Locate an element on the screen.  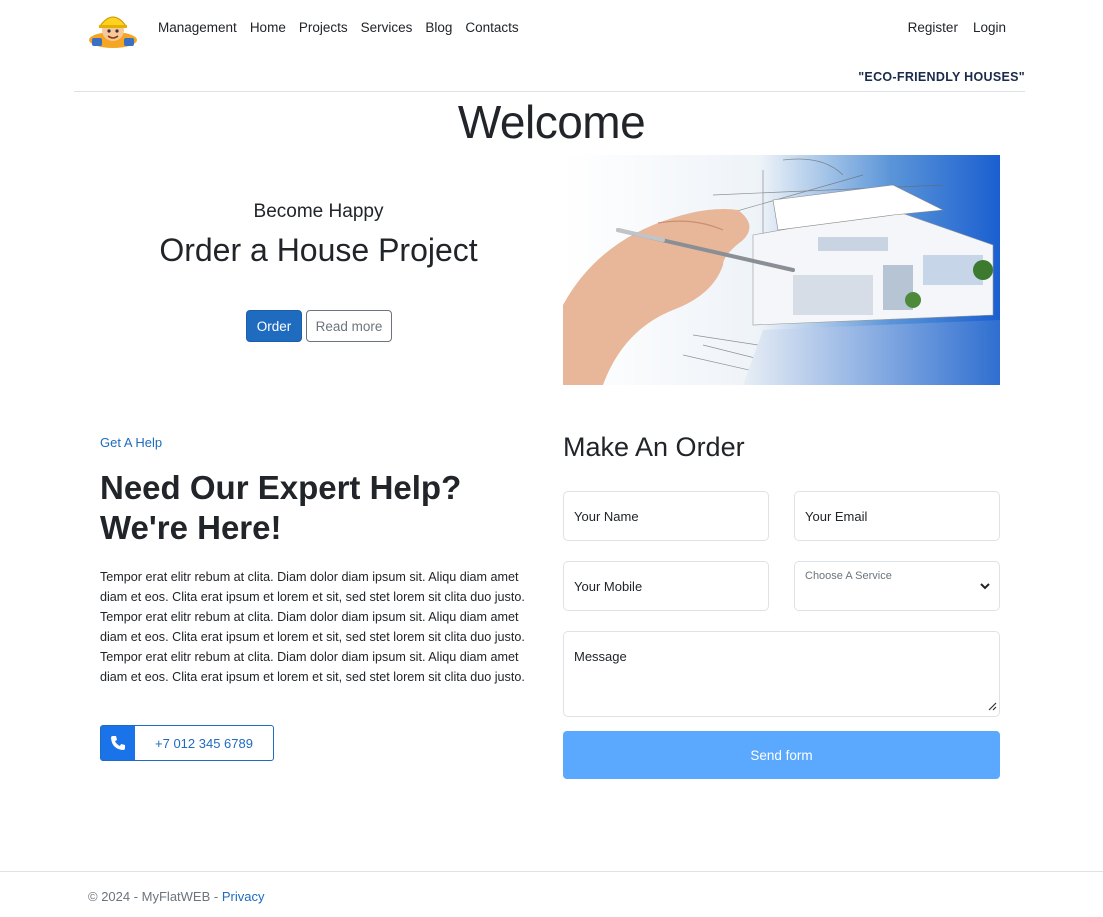
login-link: Login is located at coordinates (989, 27).